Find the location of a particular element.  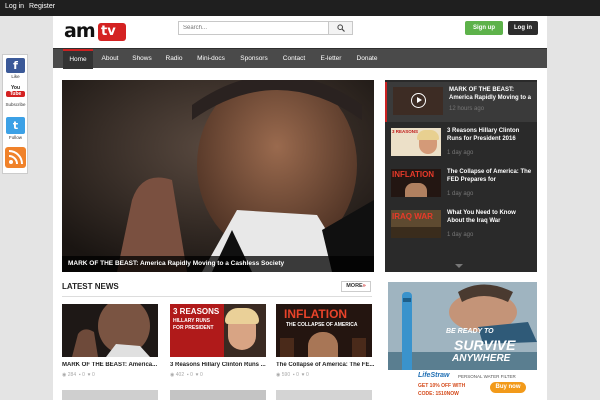

nav-contact: Contact is located at coordinates (294, 59).